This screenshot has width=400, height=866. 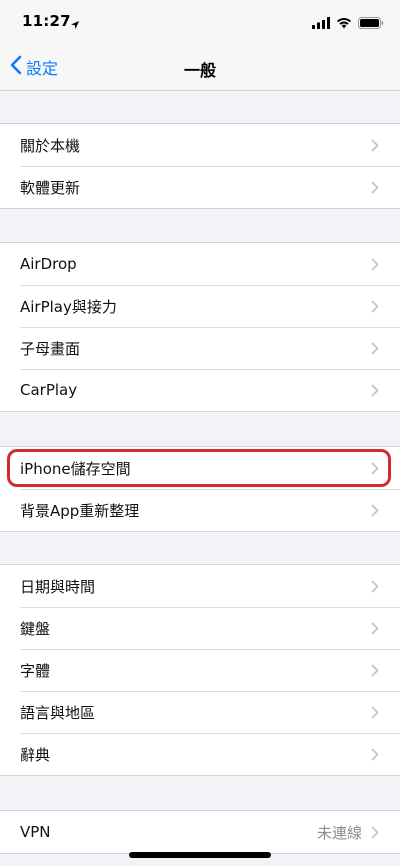 I want to click on row-label: 日期與時間, so click(x=58, y=586).